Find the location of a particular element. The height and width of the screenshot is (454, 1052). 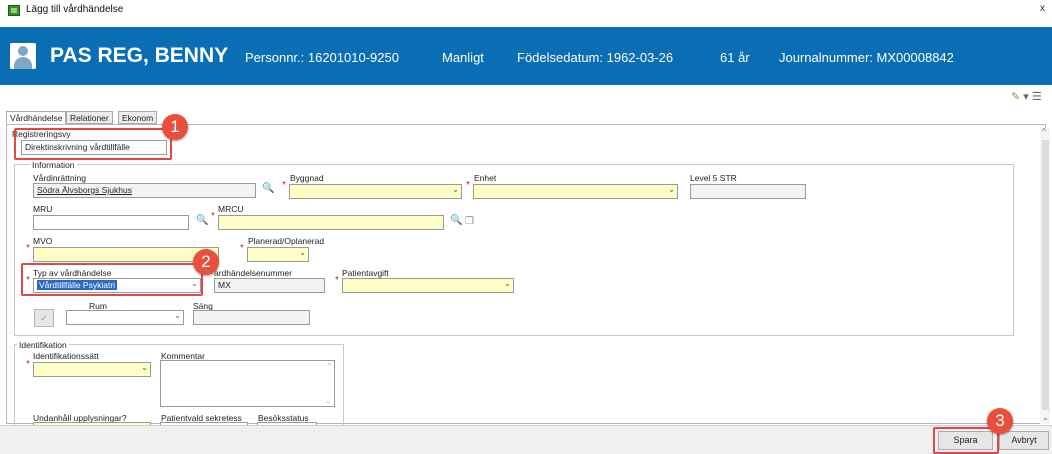

patient-age: 61 år is located at coordinates (735, 57).